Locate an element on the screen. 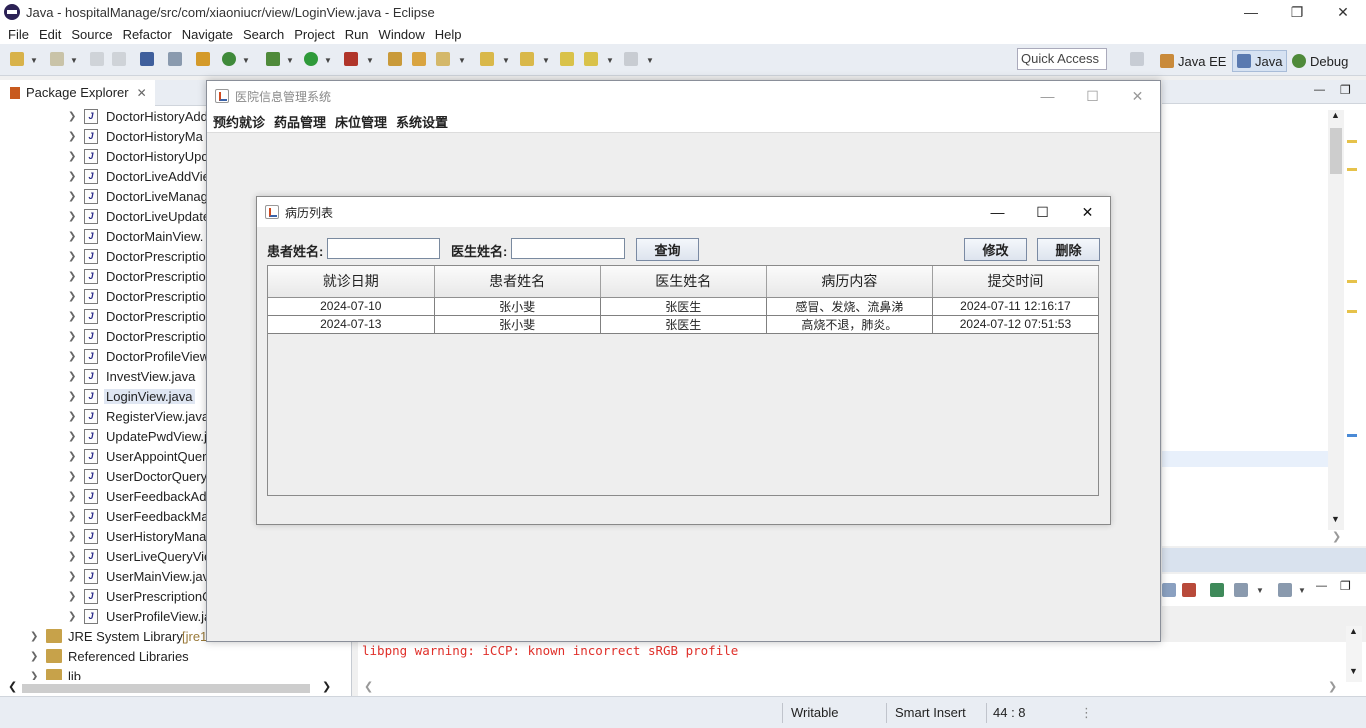 The width and height of the screenshot is (1366, 728). package-explorer-tab: Package Explorer ✕ is located at coordinates (77, 92).